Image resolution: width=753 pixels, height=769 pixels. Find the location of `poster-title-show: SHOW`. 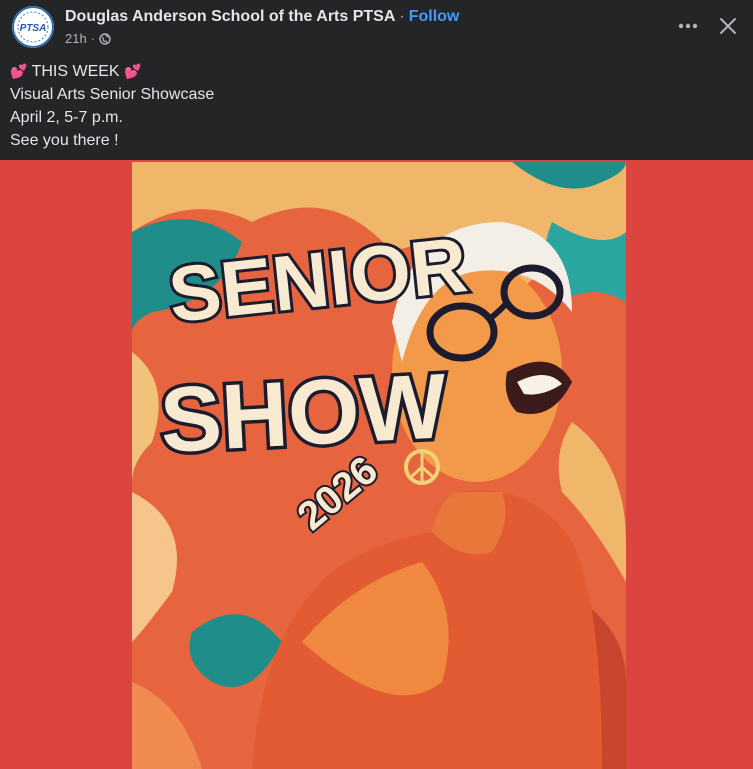

poster-title-show: SHOW is located at coordinates (303, 413).